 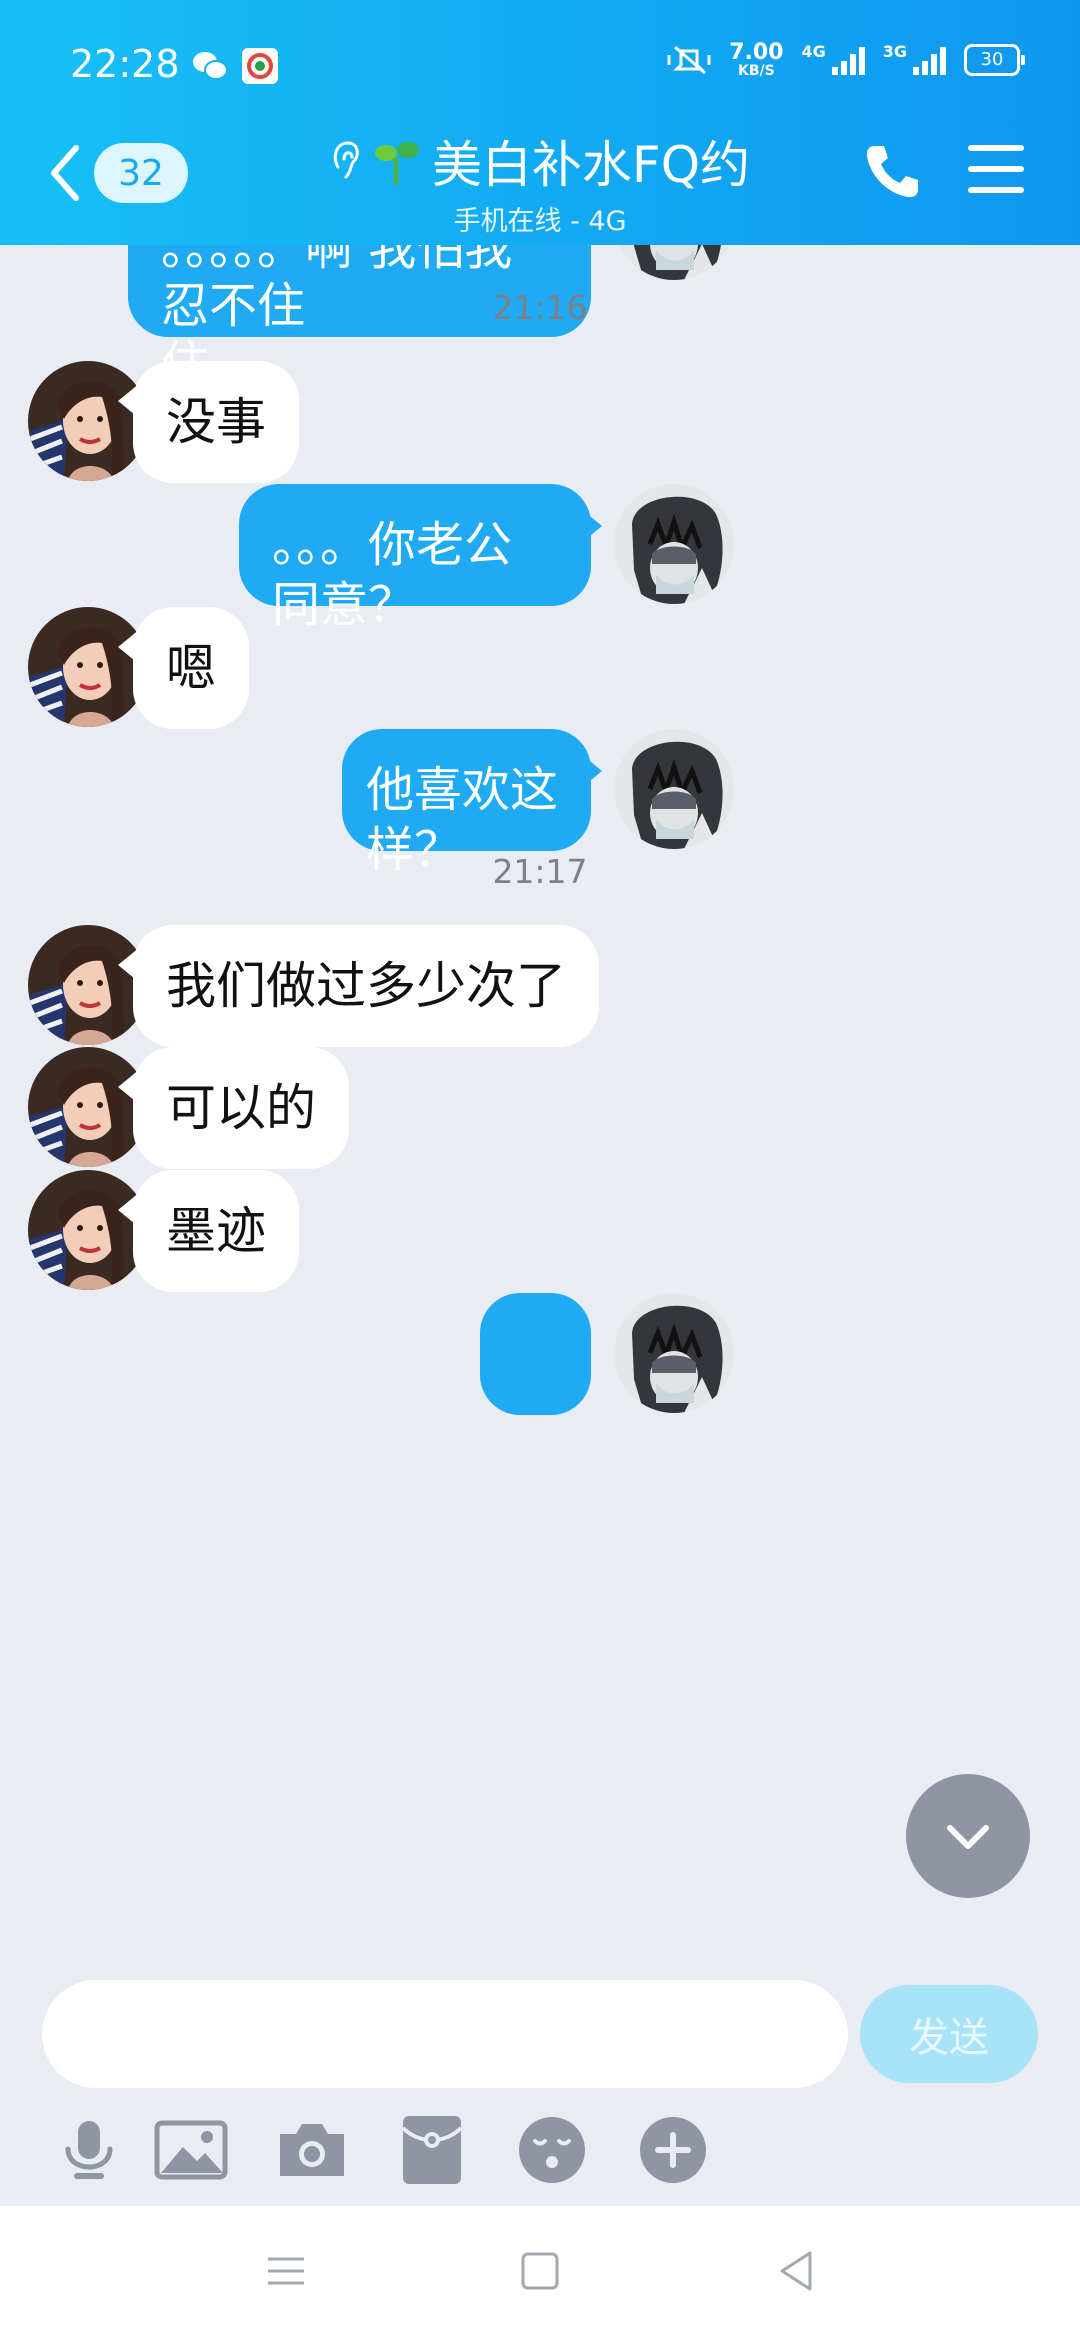 What do you see at coordinates (65, 173) in the screenshot?
I see `chevron-left-icon` at bounding box center [65, 173].